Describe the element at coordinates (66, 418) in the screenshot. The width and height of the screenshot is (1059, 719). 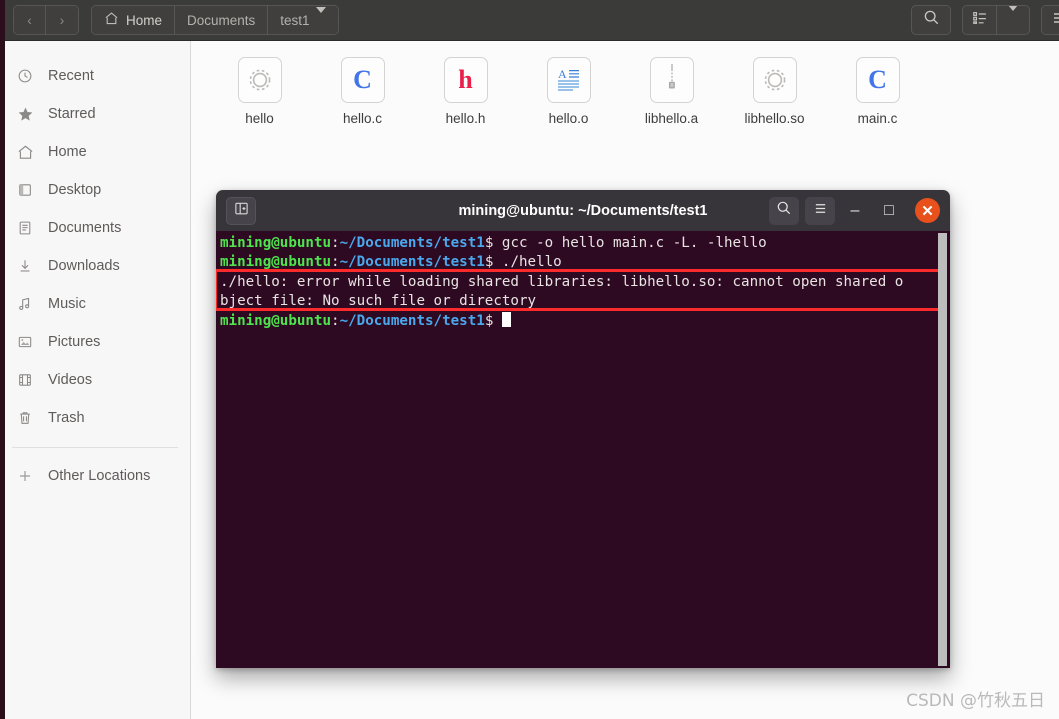
I see `sidebar-label-trash: Trash` at that location.